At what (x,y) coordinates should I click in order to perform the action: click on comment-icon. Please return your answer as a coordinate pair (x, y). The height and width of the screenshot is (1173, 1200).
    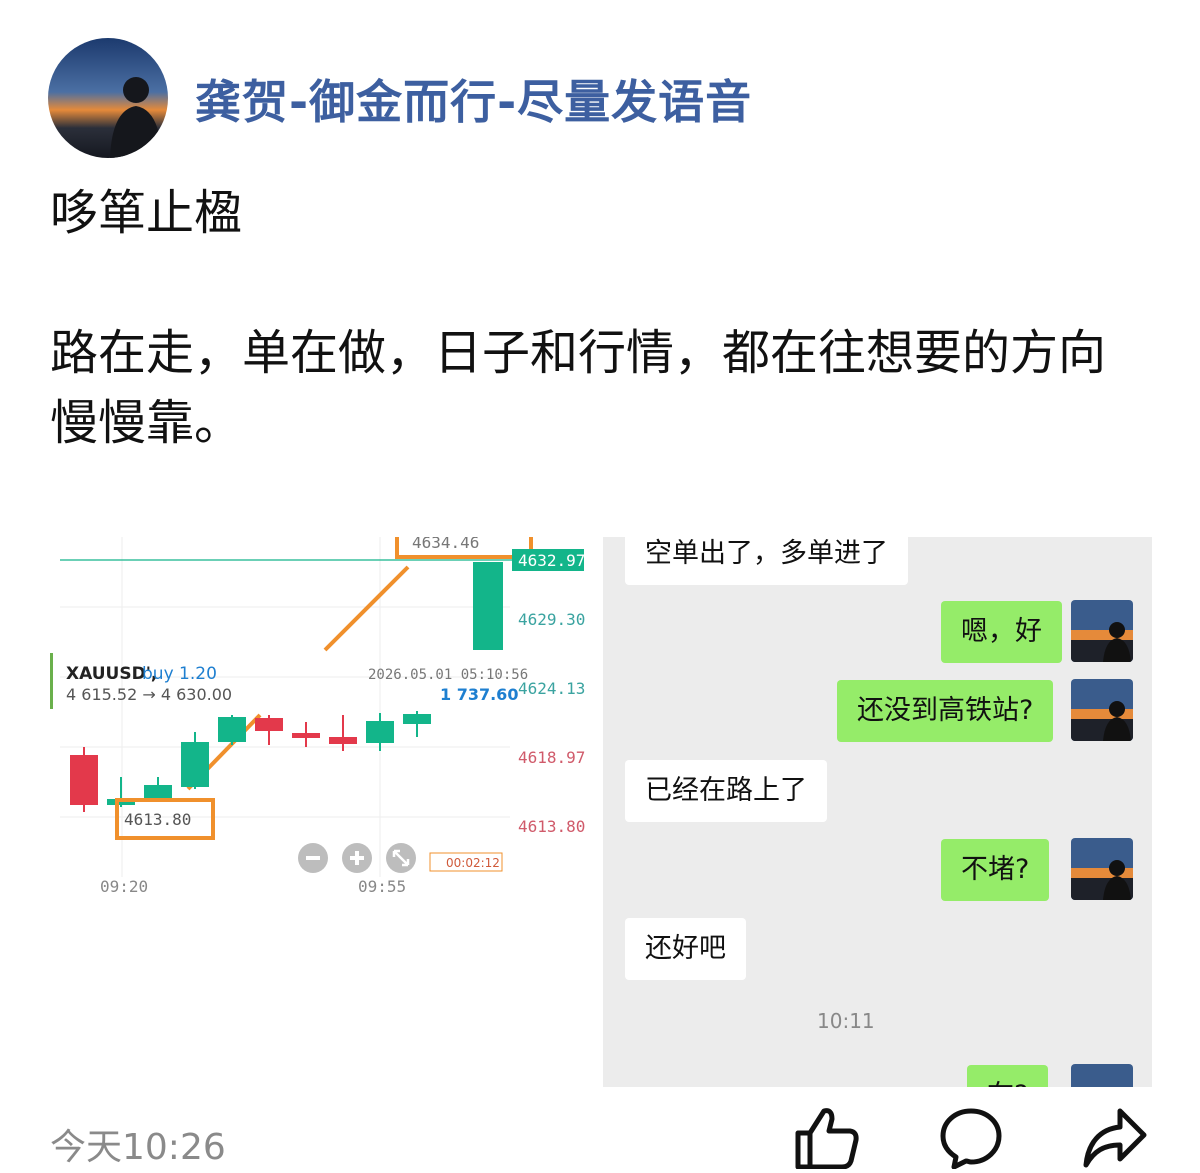
    Looking at the image, I should click on (971, 1139).